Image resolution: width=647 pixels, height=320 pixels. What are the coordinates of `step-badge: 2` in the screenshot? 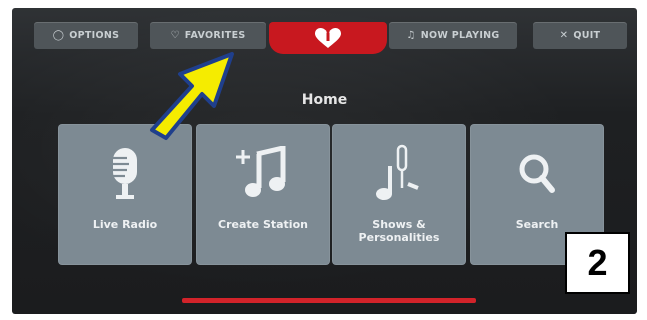 It's located at (597, 263).